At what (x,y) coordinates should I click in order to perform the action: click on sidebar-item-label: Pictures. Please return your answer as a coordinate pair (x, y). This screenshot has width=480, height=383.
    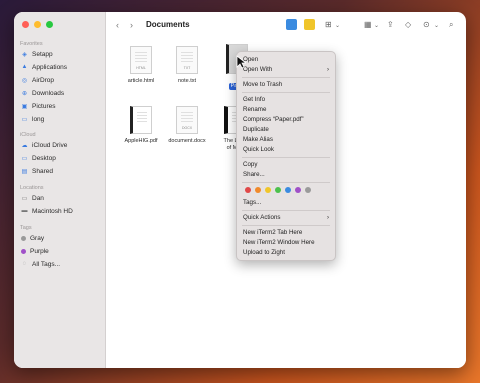
    Looking at the image, I should click on (44, 106).